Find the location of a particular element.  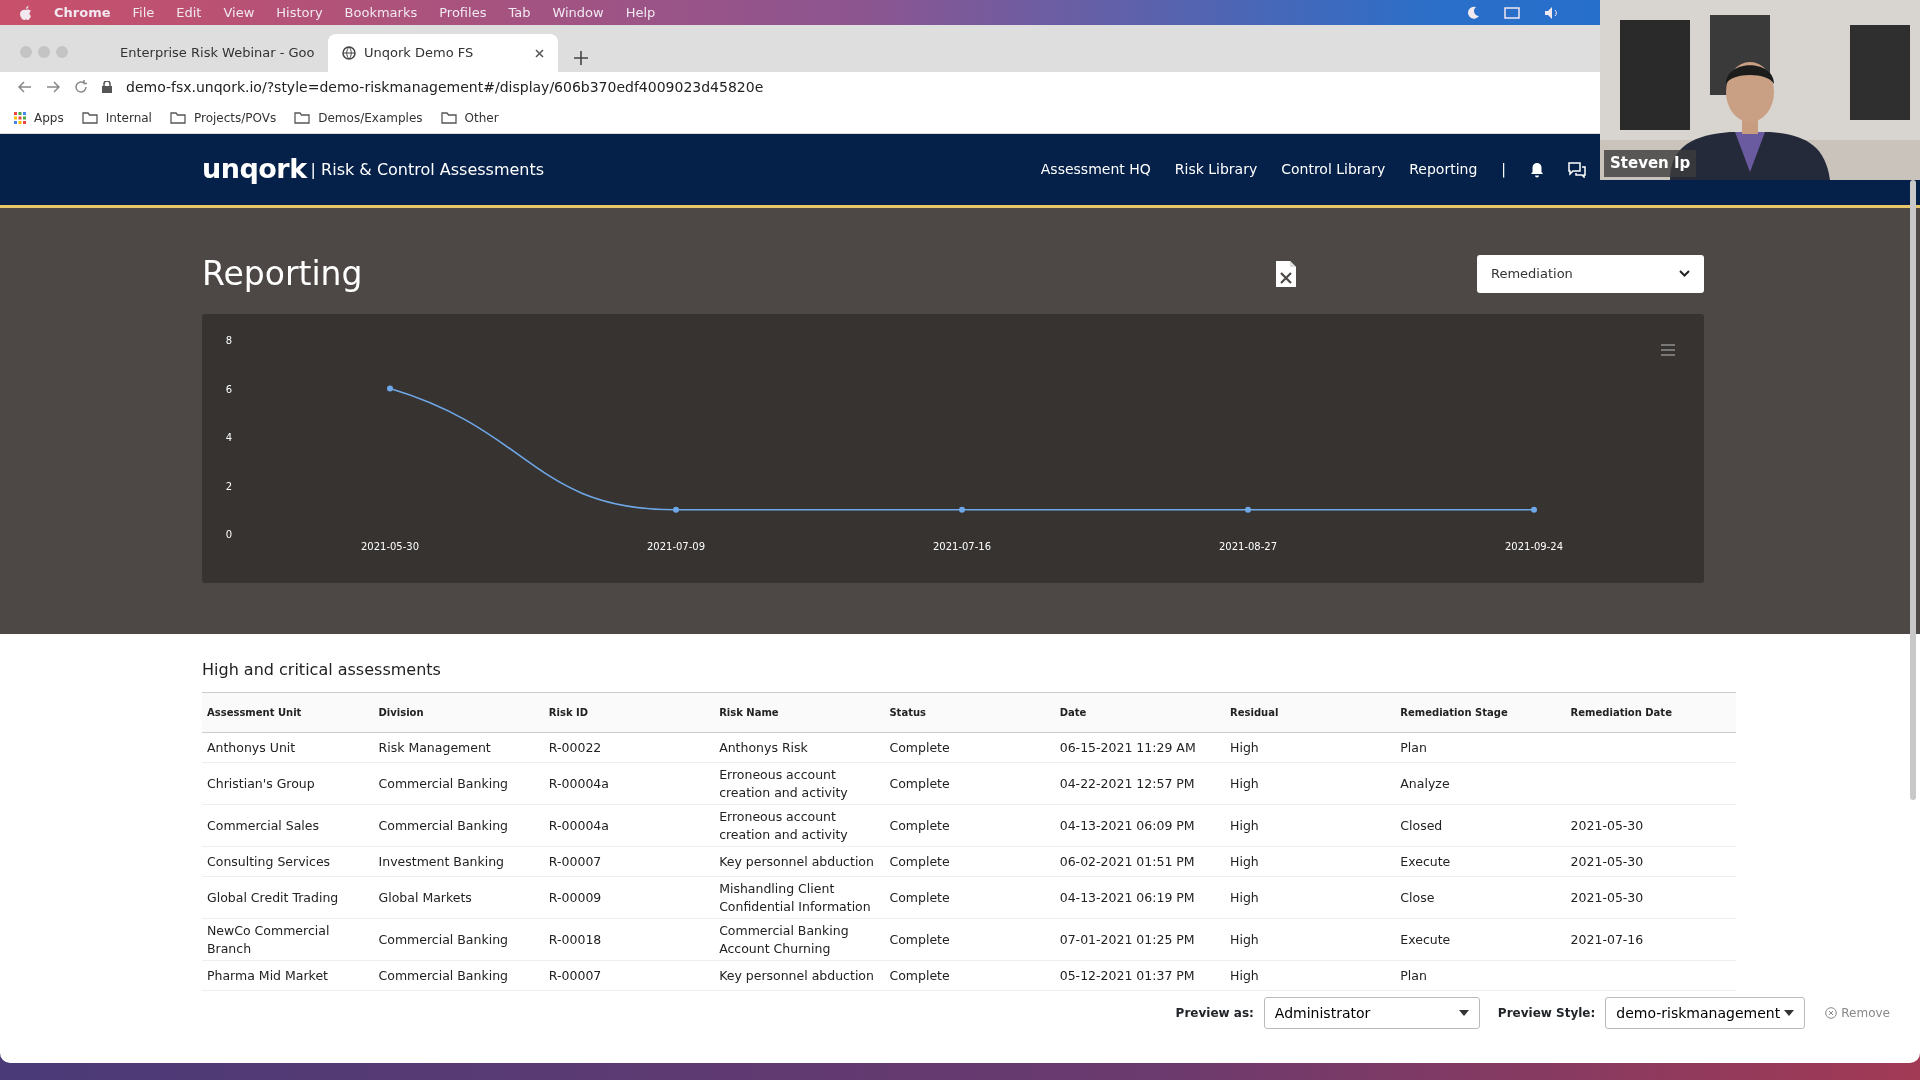

bookmark-link: Projects/POVs is located at coordinates (235, 117).